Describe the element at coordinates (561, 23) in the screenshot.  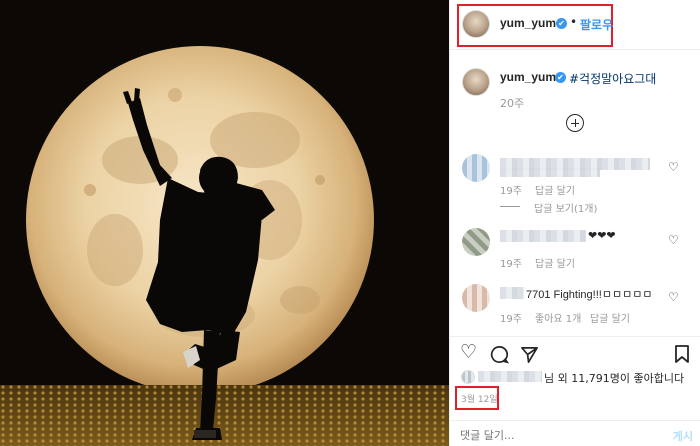
I see `verified-badge-icon: ✔` at that location.